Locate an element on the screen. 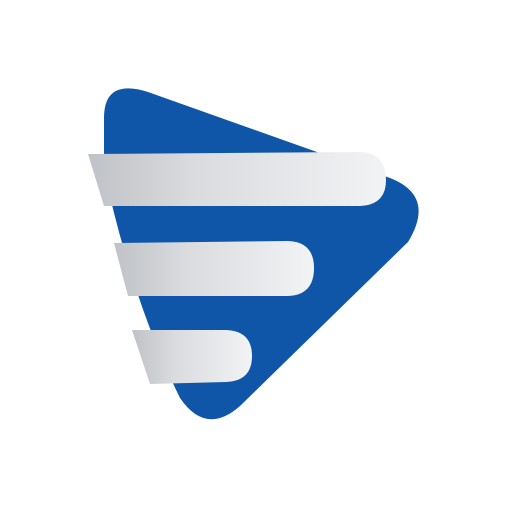  stripe-bottom is located at coordinates (192, 357).